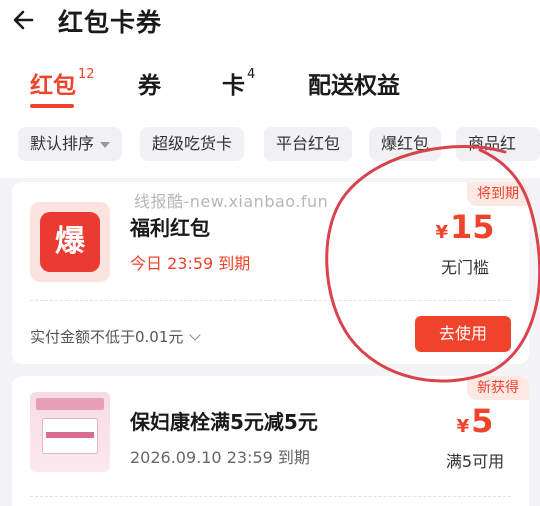 The height and width of the screenshot is (506, 540). What do you see at coordinates (251, 75) in the screenshot?
I see `tab-count: 4` at bounding box center [251, 75].